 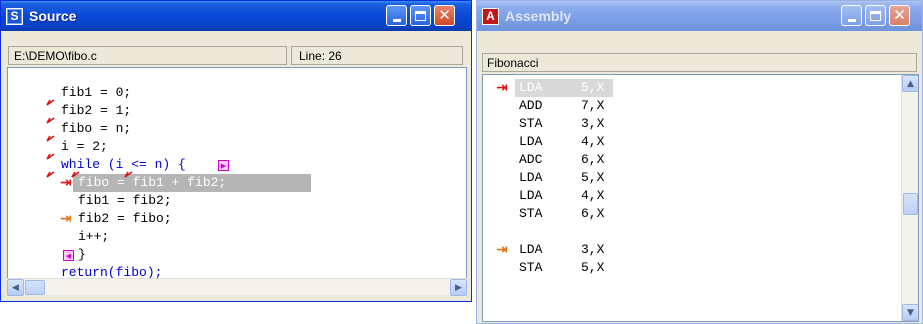 What do you see at coordinates (53, 16) in the screenshot?
I see `source-title: Source` at bounding box center [53, 16].